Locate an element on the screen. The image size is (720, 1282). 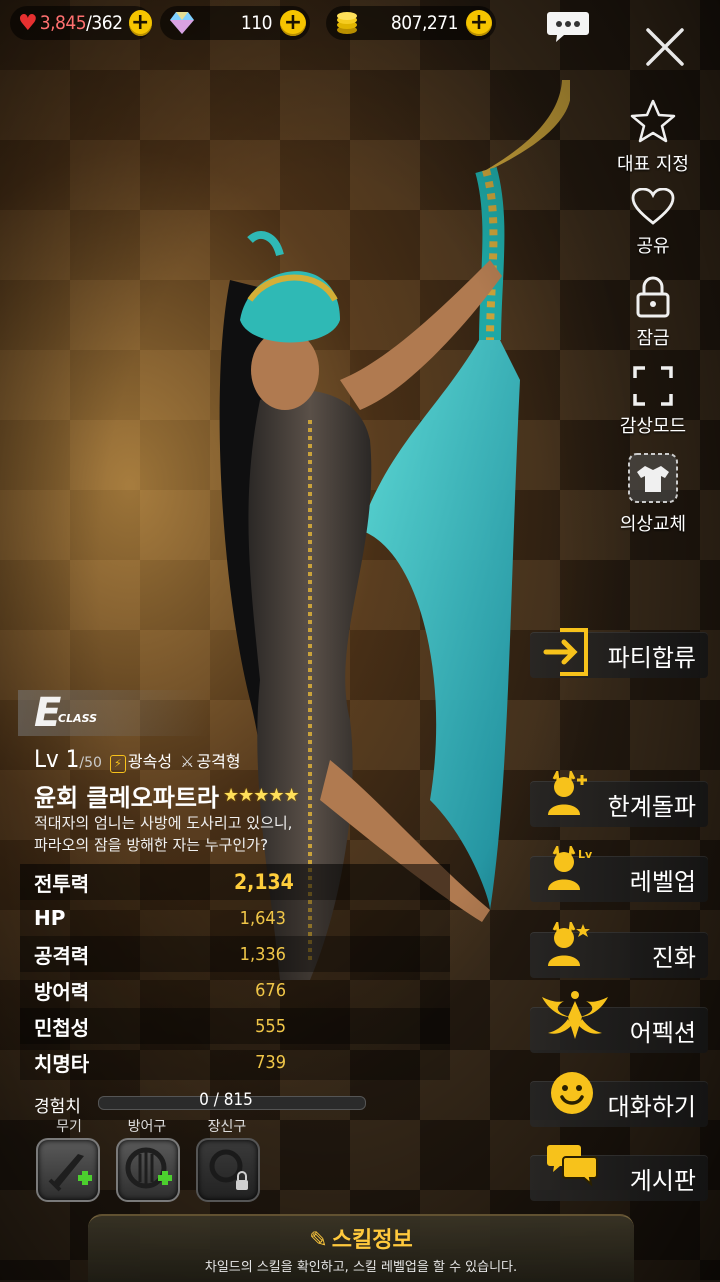
chat-icon is located at coordinates (568, 27).